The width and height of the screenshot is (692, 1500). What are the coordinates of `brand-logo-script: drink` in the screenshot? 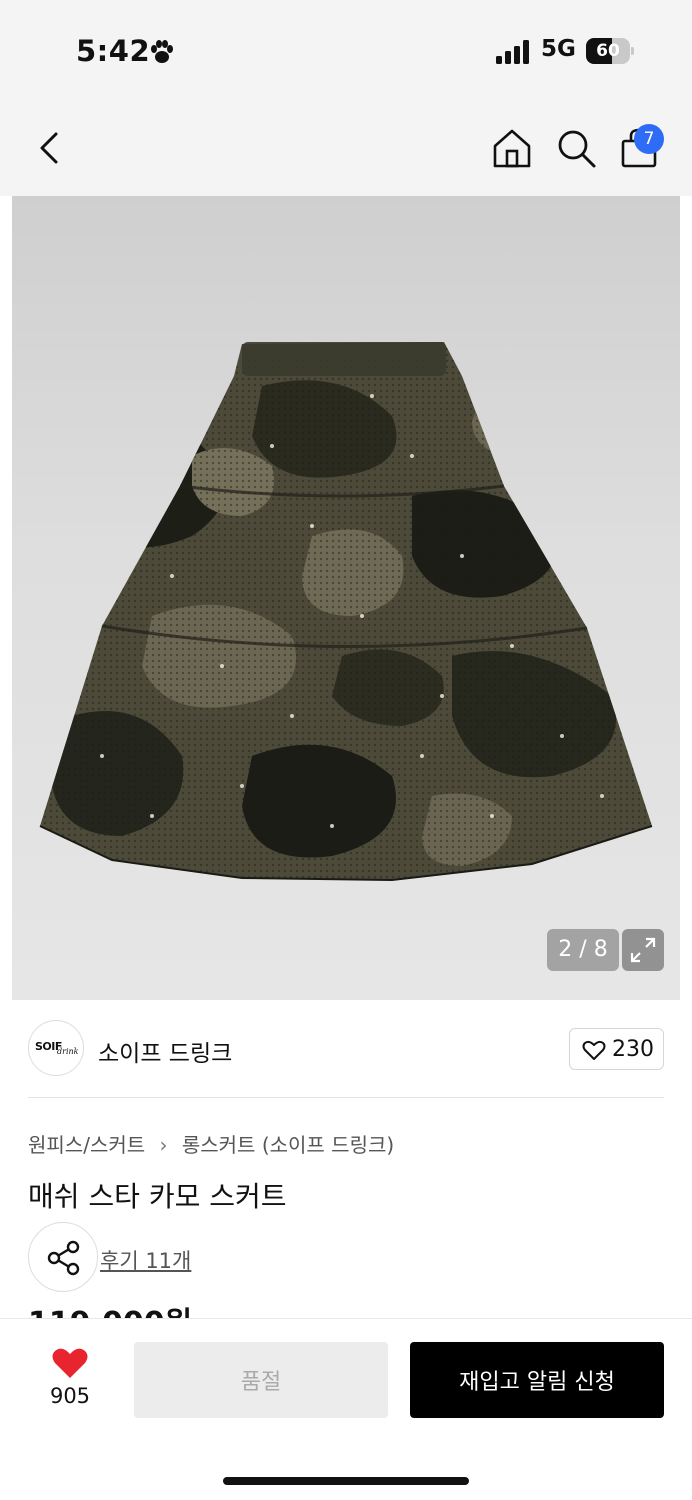 It's located at (68, 1051).